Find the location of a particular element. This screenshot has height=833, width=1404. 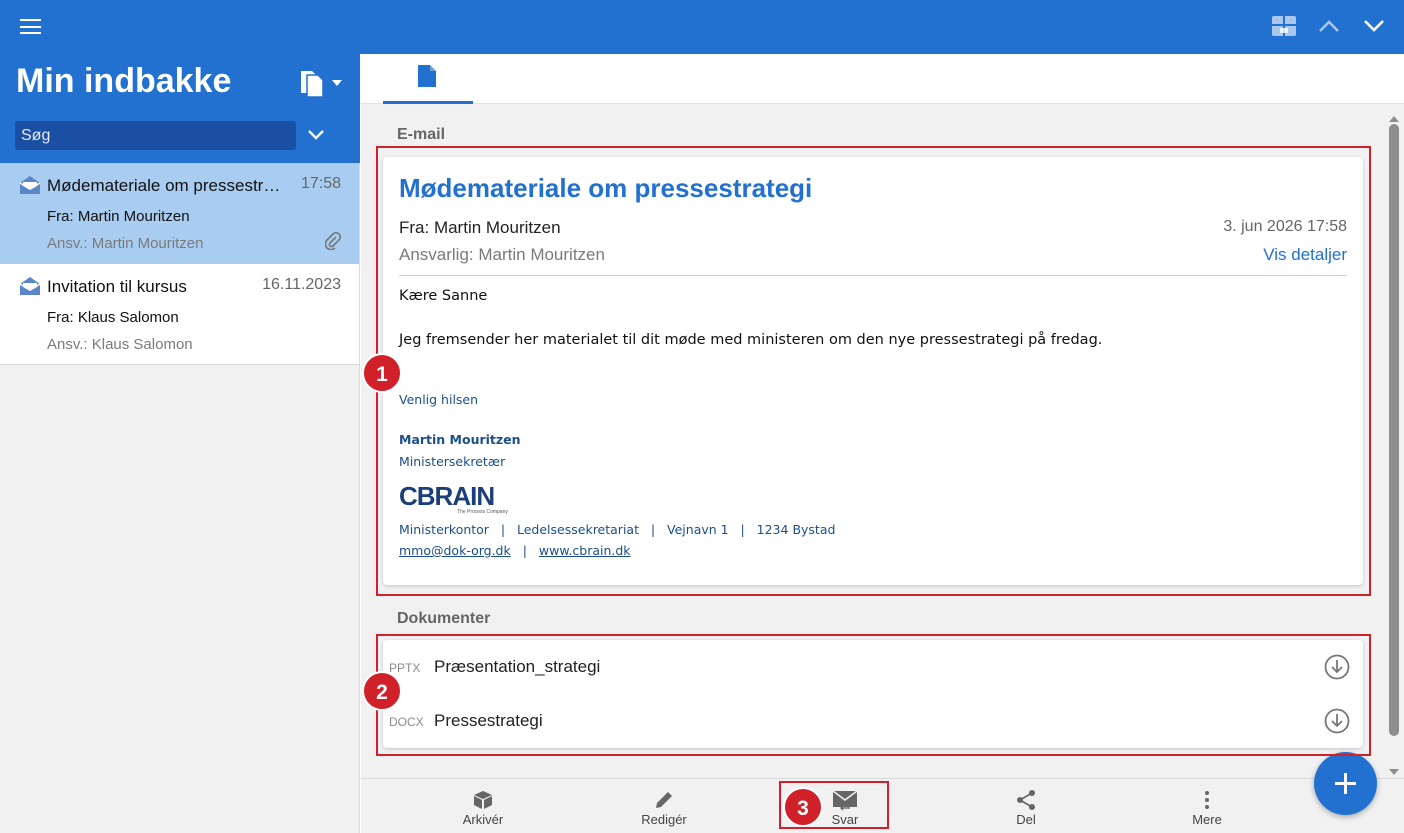

cbrain-logo: CBRAIN The Process Company is located at coordinates (459, 500).